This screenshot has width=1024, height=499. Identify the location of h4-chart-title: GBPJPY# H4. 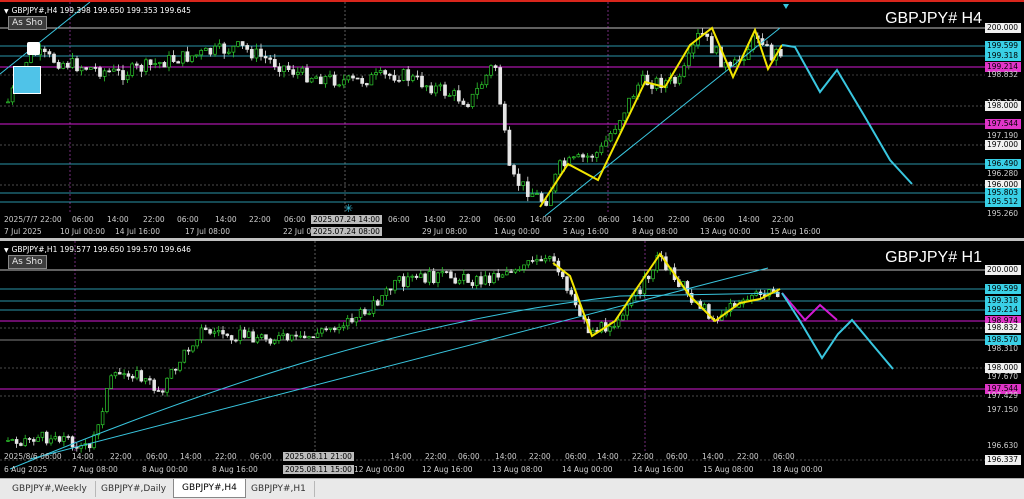
(933, 18).